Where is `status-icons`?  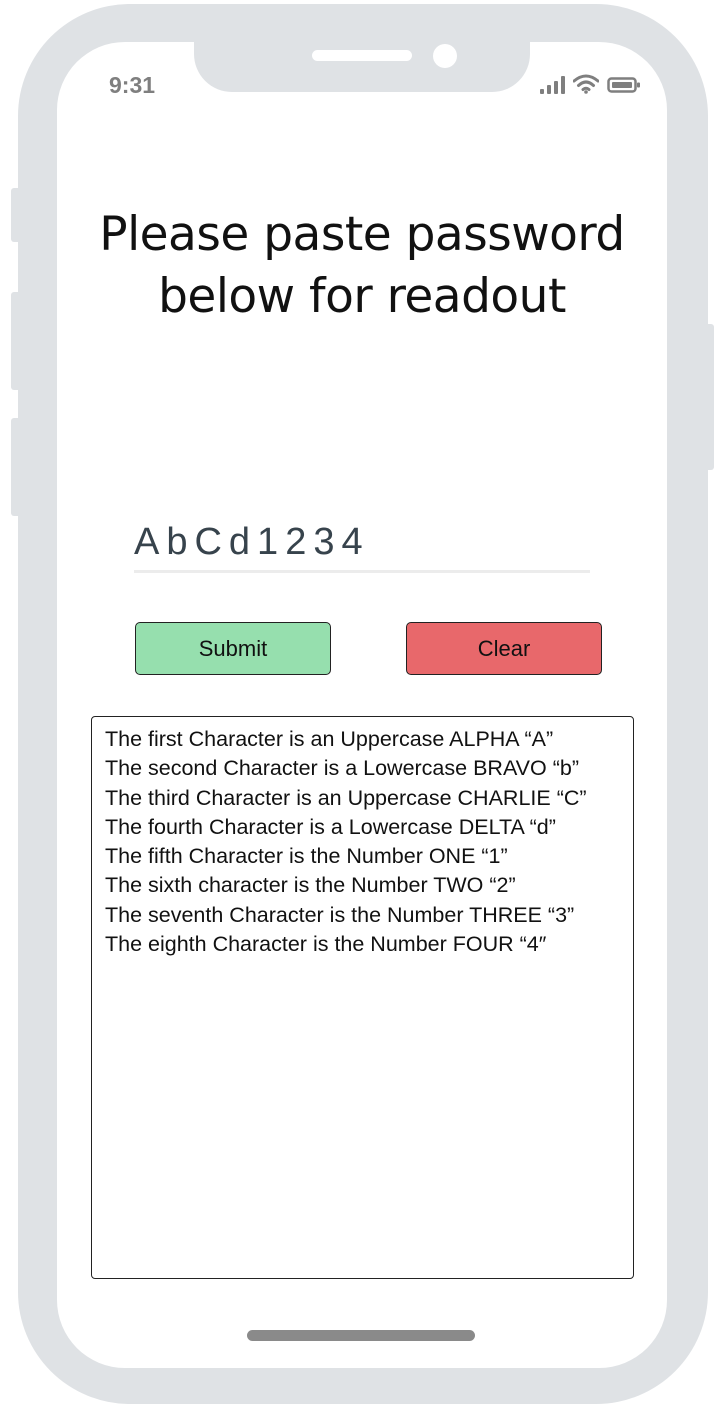
status-icons is located at coordinates (590, 83).